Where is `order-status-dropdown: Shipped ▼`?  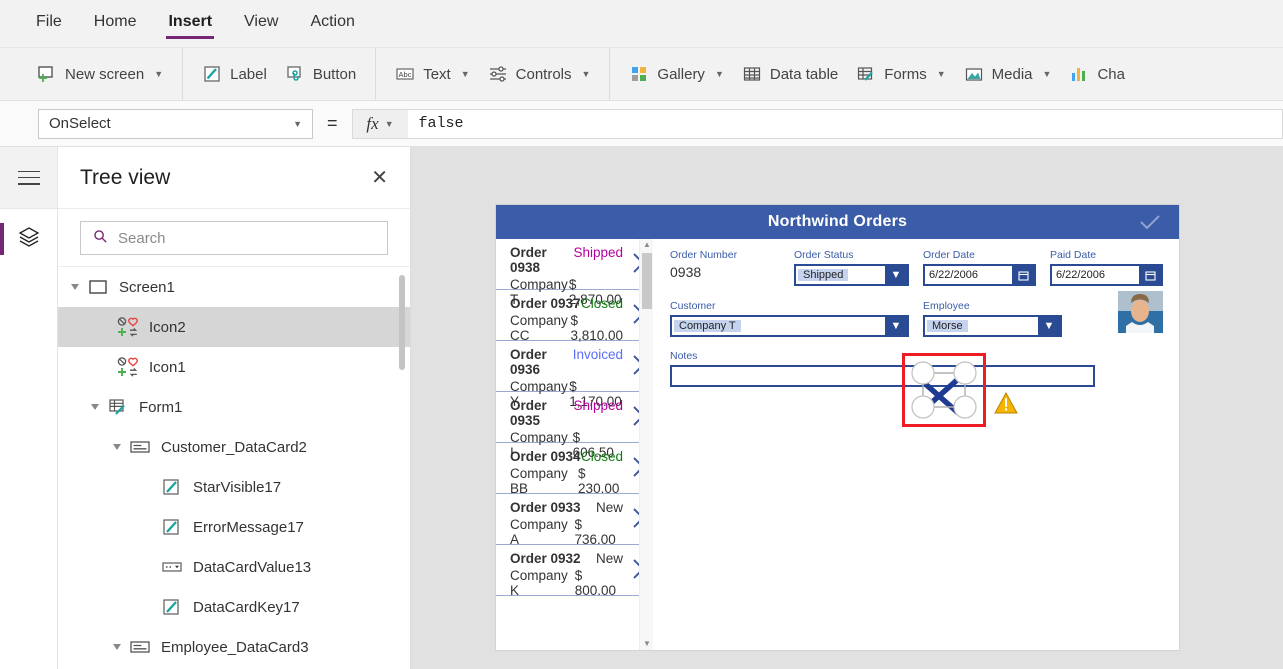
order-status-dropdown: Shipped ▼ is located at coordinates (851, 275).